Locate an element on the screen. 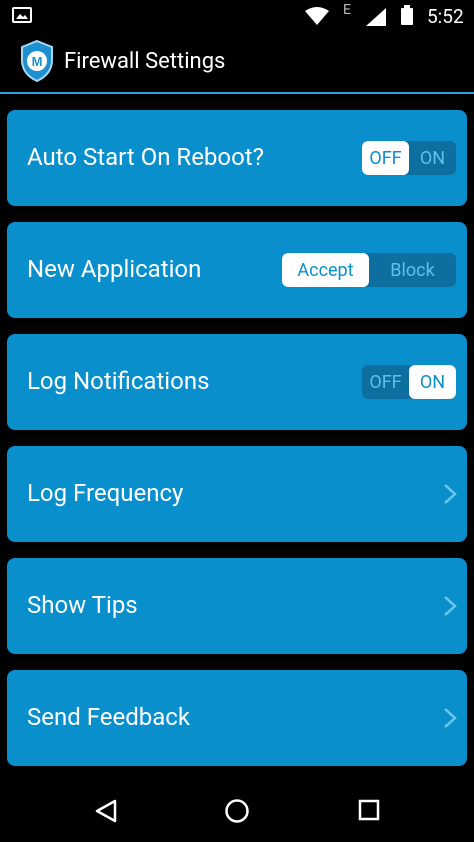 This screenshot has width=474, height=842. battery-icon is located at coordinates (407, 15).